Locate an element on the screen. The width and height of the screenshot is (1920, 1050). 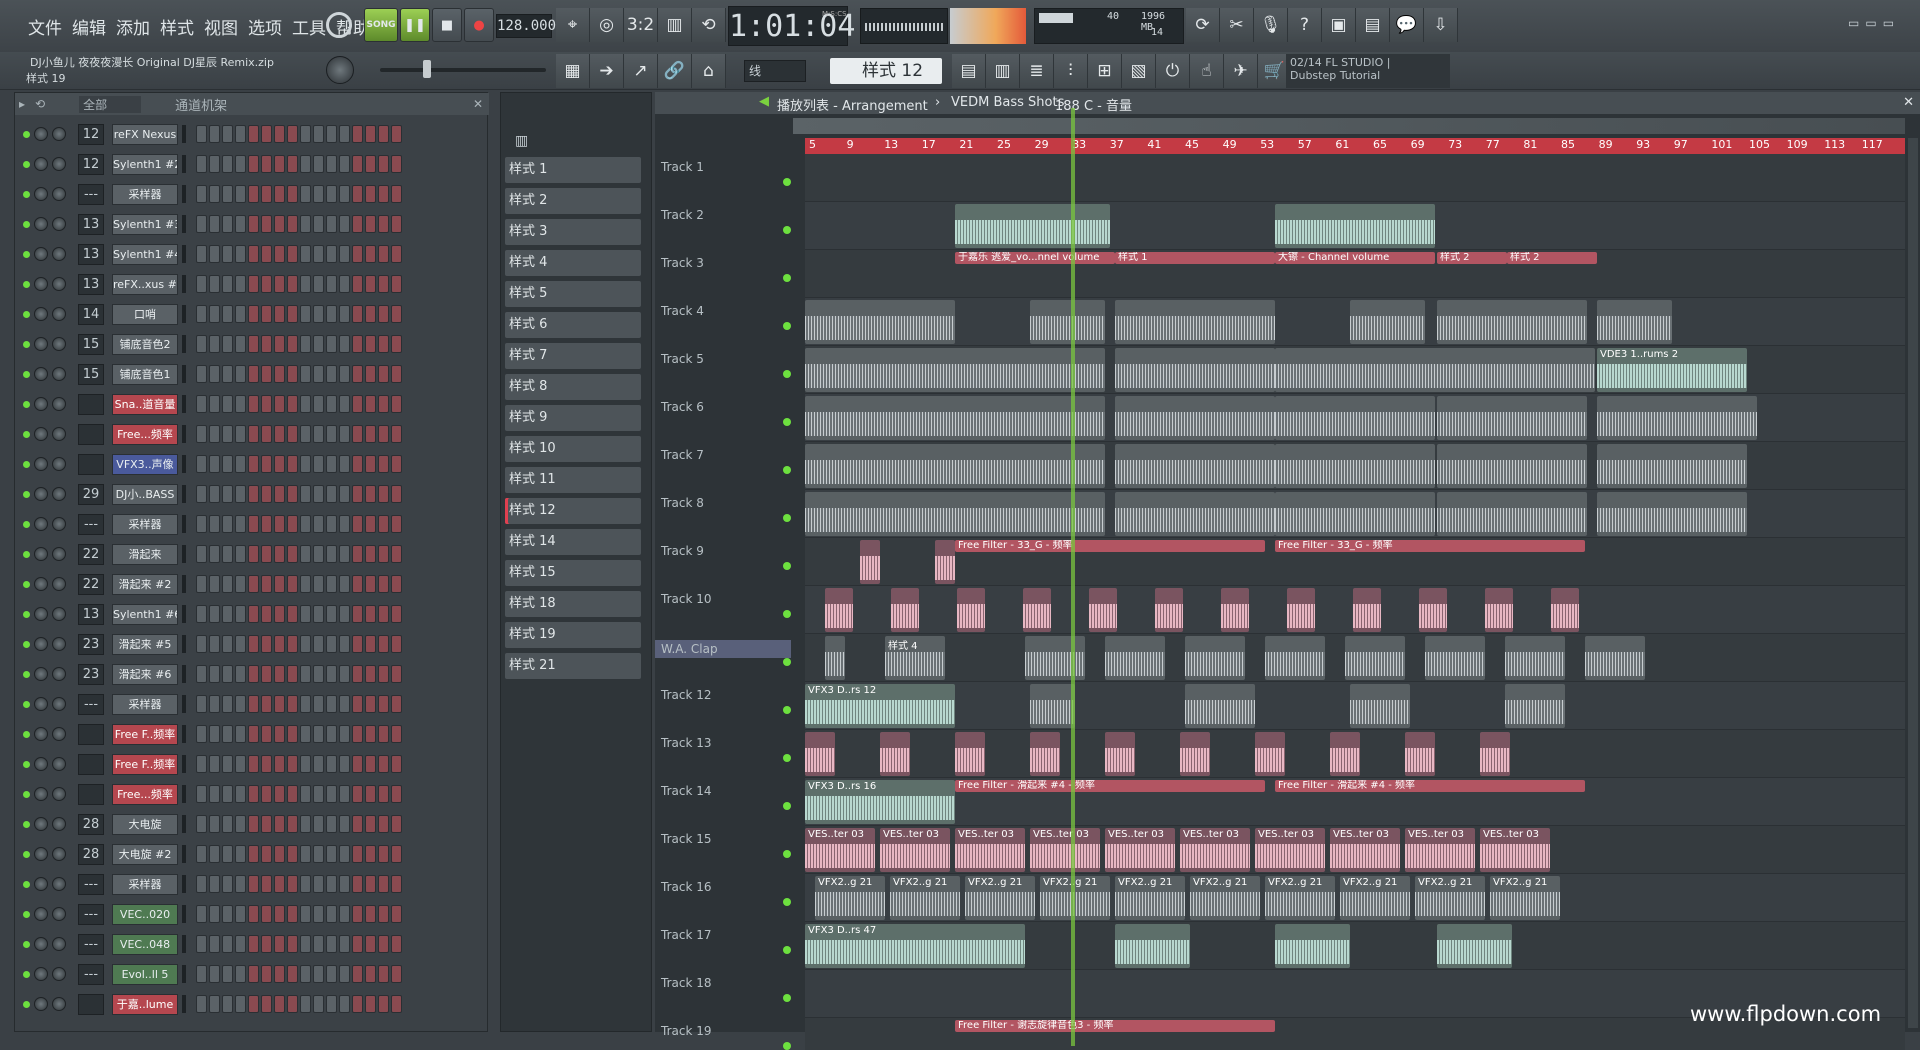
cpu-circle-icon is located at coordinates (339, 25).